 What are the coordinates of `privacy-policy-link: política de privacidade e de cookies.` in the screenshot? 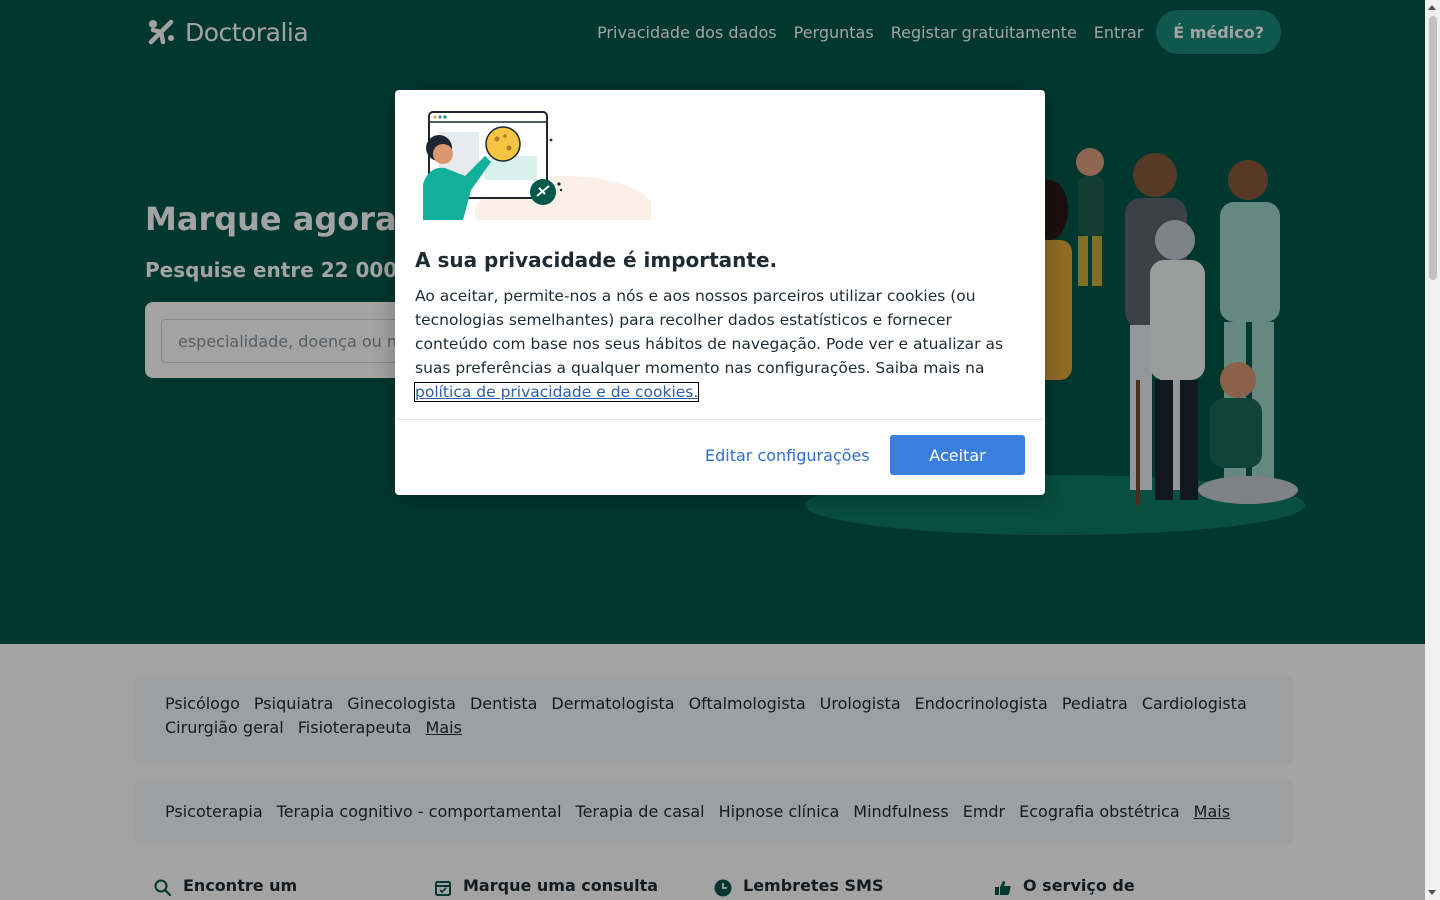 It's located at (556, 392).